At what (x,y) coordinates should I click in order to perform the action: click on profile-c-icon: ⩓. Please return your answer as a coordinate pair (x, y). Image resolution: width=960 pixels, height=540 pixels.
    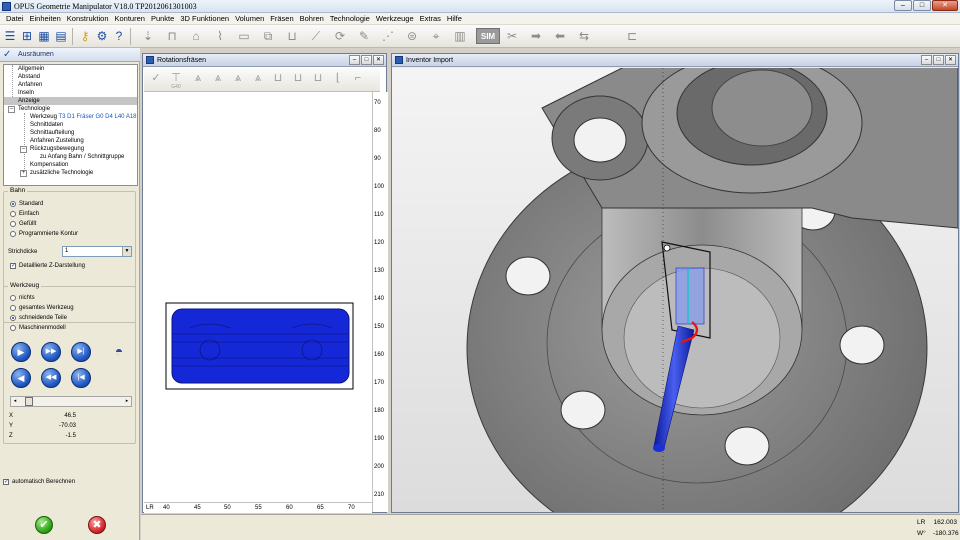
    Looking at the image, I should click on (238, 80).